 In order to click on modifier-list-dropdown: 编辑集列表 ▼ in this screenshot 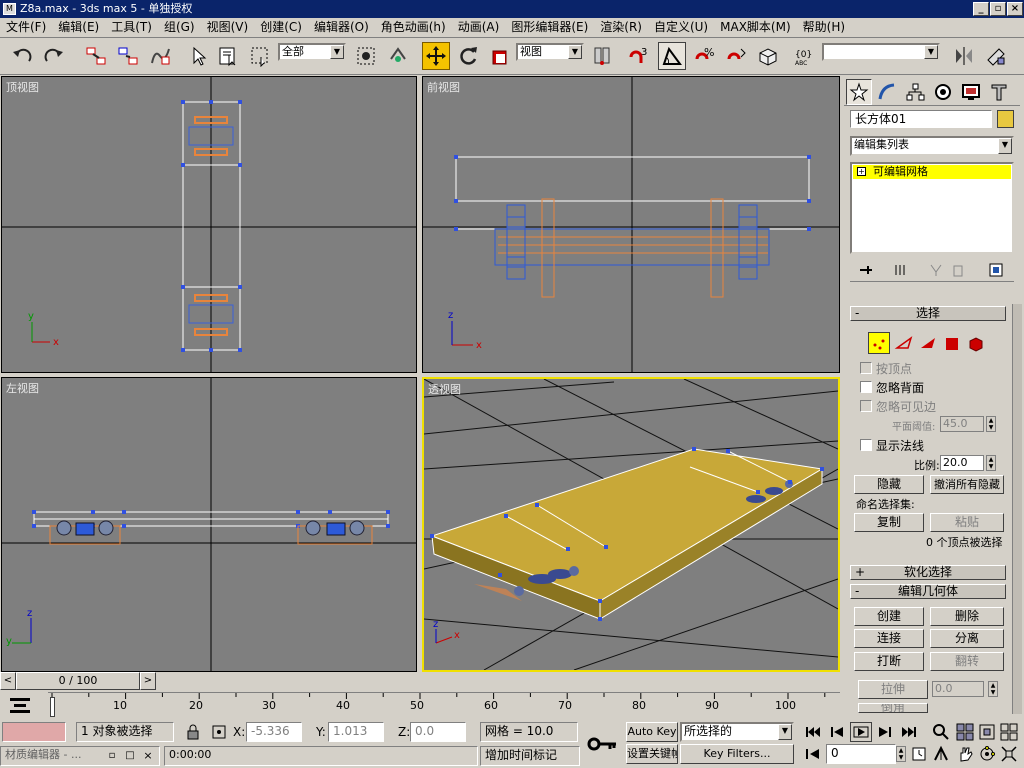, I will do `click(932, 146)`.